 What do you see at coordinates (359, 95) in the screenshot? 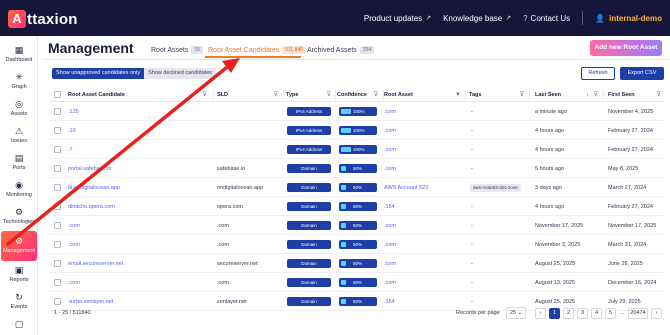
I see `column-header-confidence: Confidence ⊽` at bounding box center [359, 95].